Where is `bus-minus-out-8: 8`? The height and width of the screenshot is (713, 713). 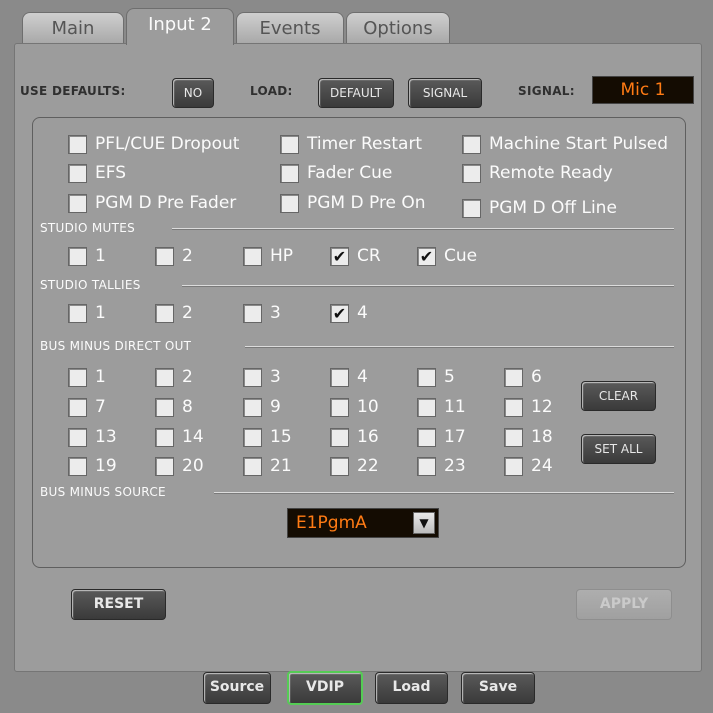
bus-minus-out-8: 8 is located at coordinates (174, 407).